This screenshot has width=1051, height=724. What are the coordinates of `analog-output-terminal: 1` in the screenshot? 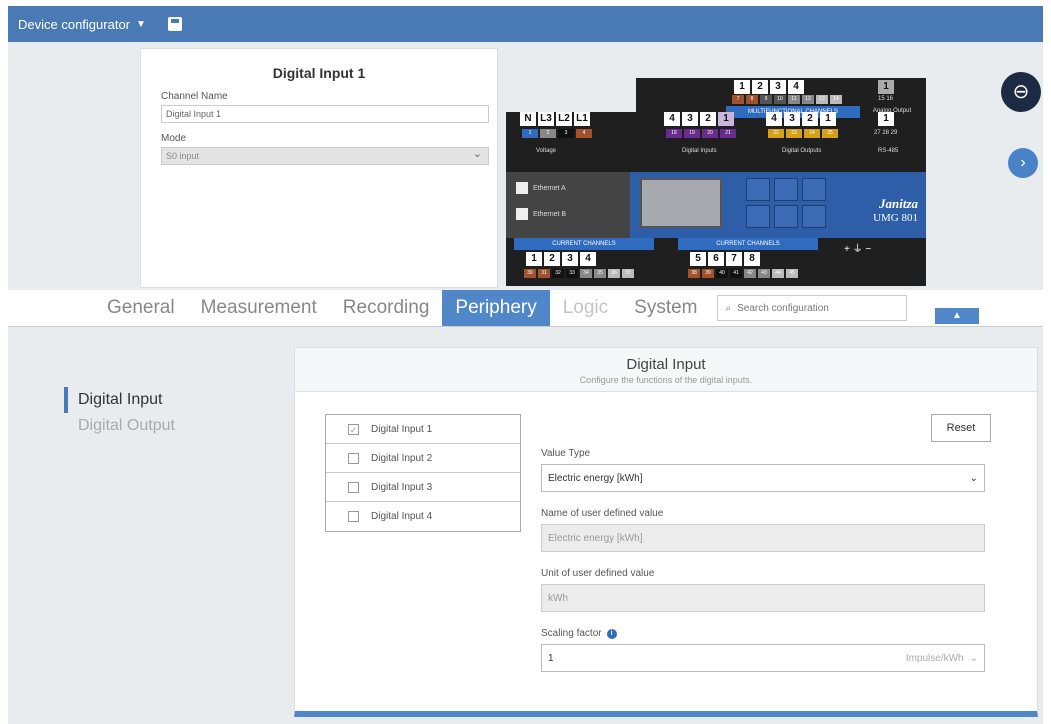 It's located at (886, 87).